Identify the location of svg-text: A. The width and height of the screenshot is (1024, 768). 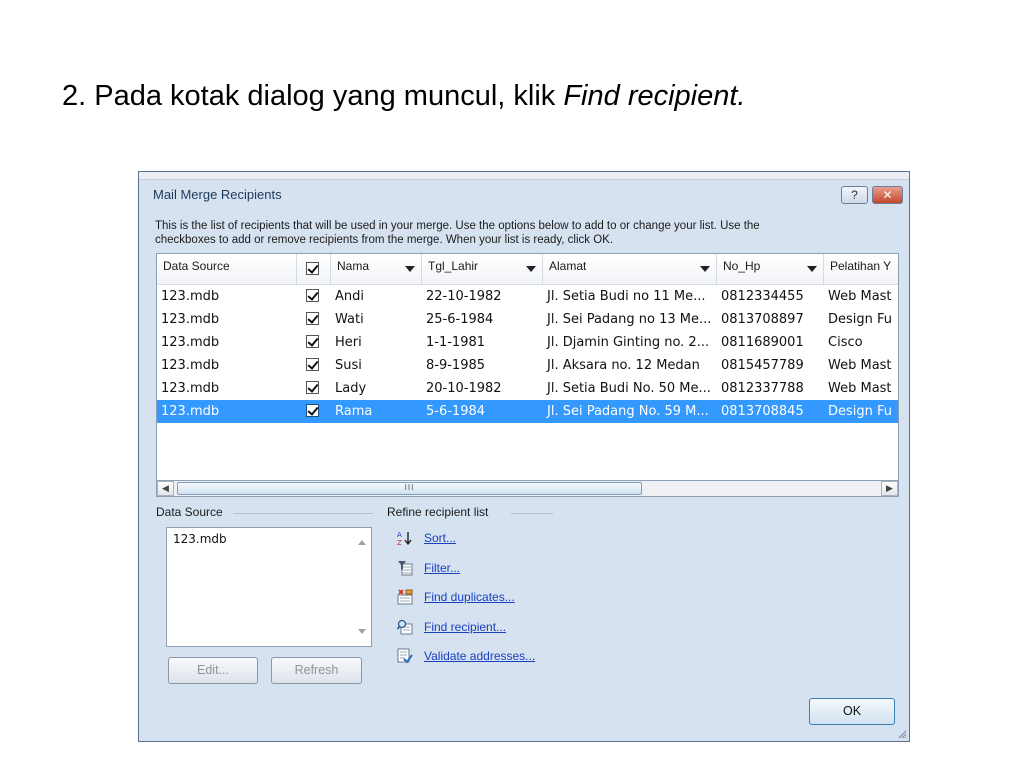
(399, 535).